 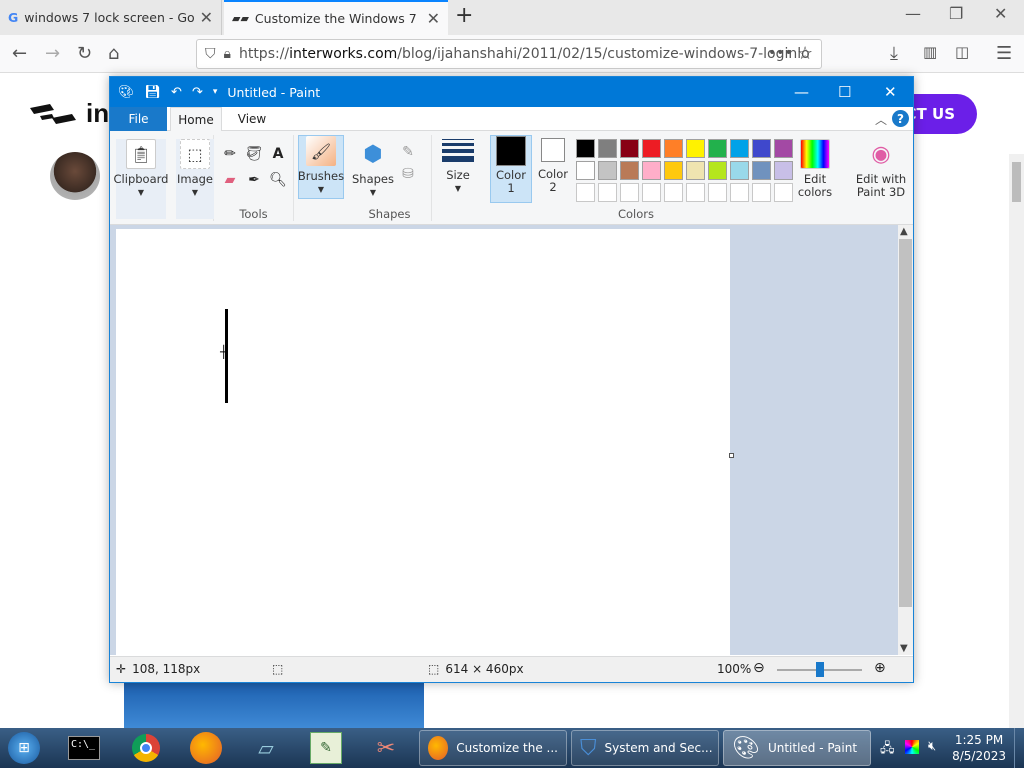 I want to click on edit-with-paint3d-button: ◉ Edit with Paint 3D, so click(x=881, y=171).